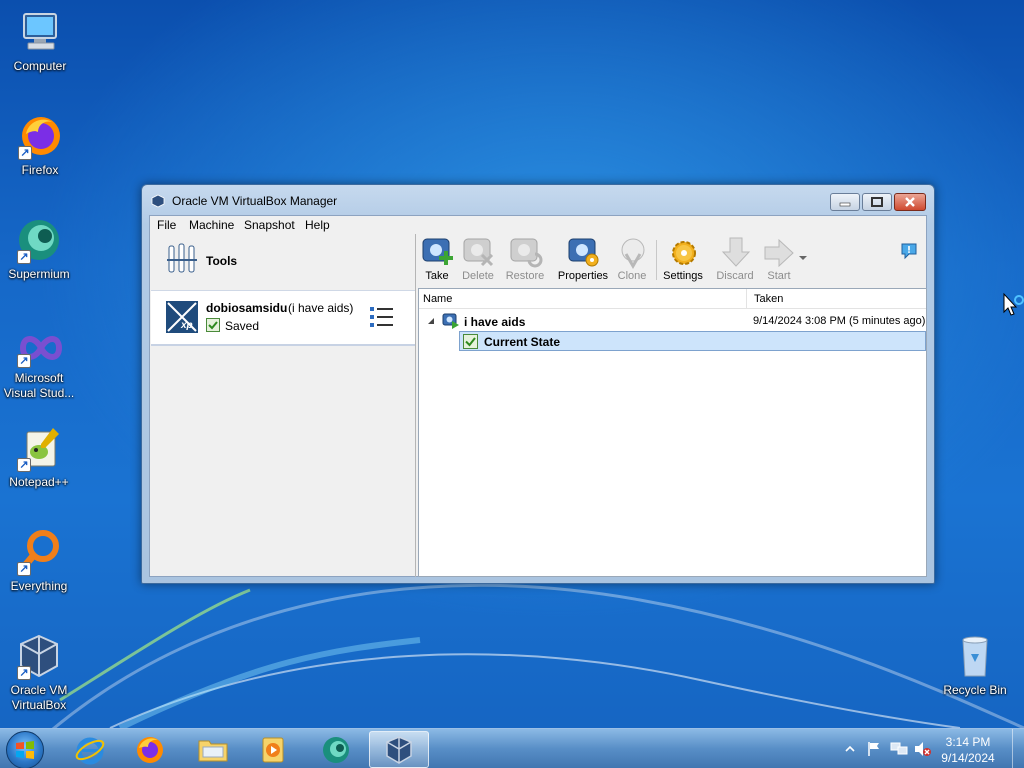 The image size is (1024, 768). I want to click on network-icon, so click(899, 749).